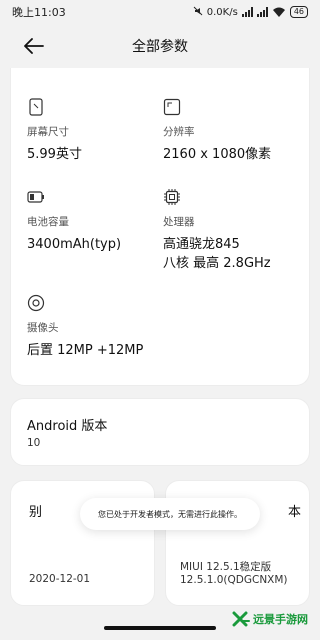 This screenshot has width=320, height=640. Describe the element at coordinates (160, 432) in the screenshot. I see `android-version-card: Android 版本 10` at that location.